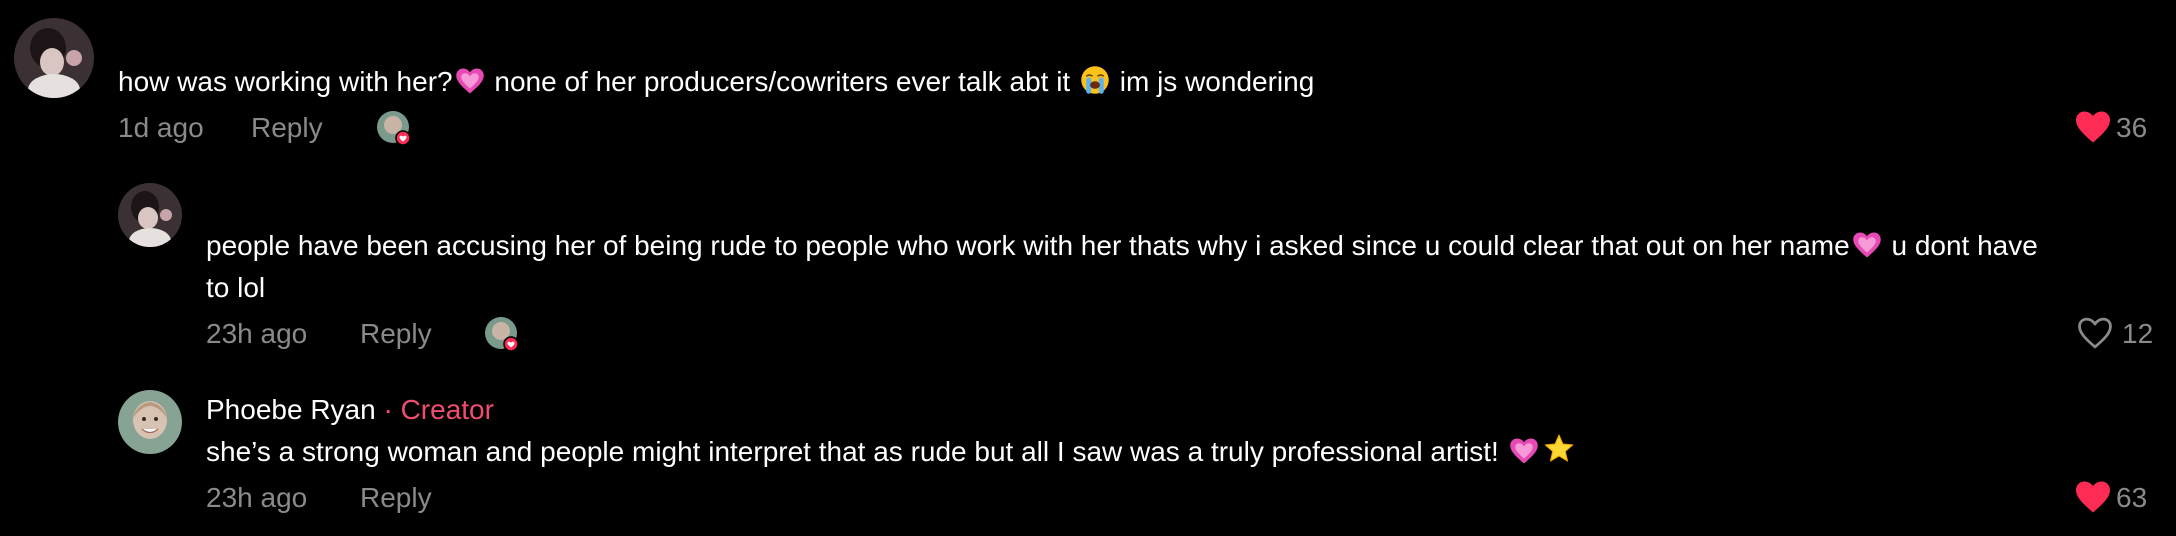 The width and height of the screenshot is (2176, 536). What do you see at coordinates (1559, 455) in the screenshot?
I see `star-emoji` at bounding box center [1559, 455].